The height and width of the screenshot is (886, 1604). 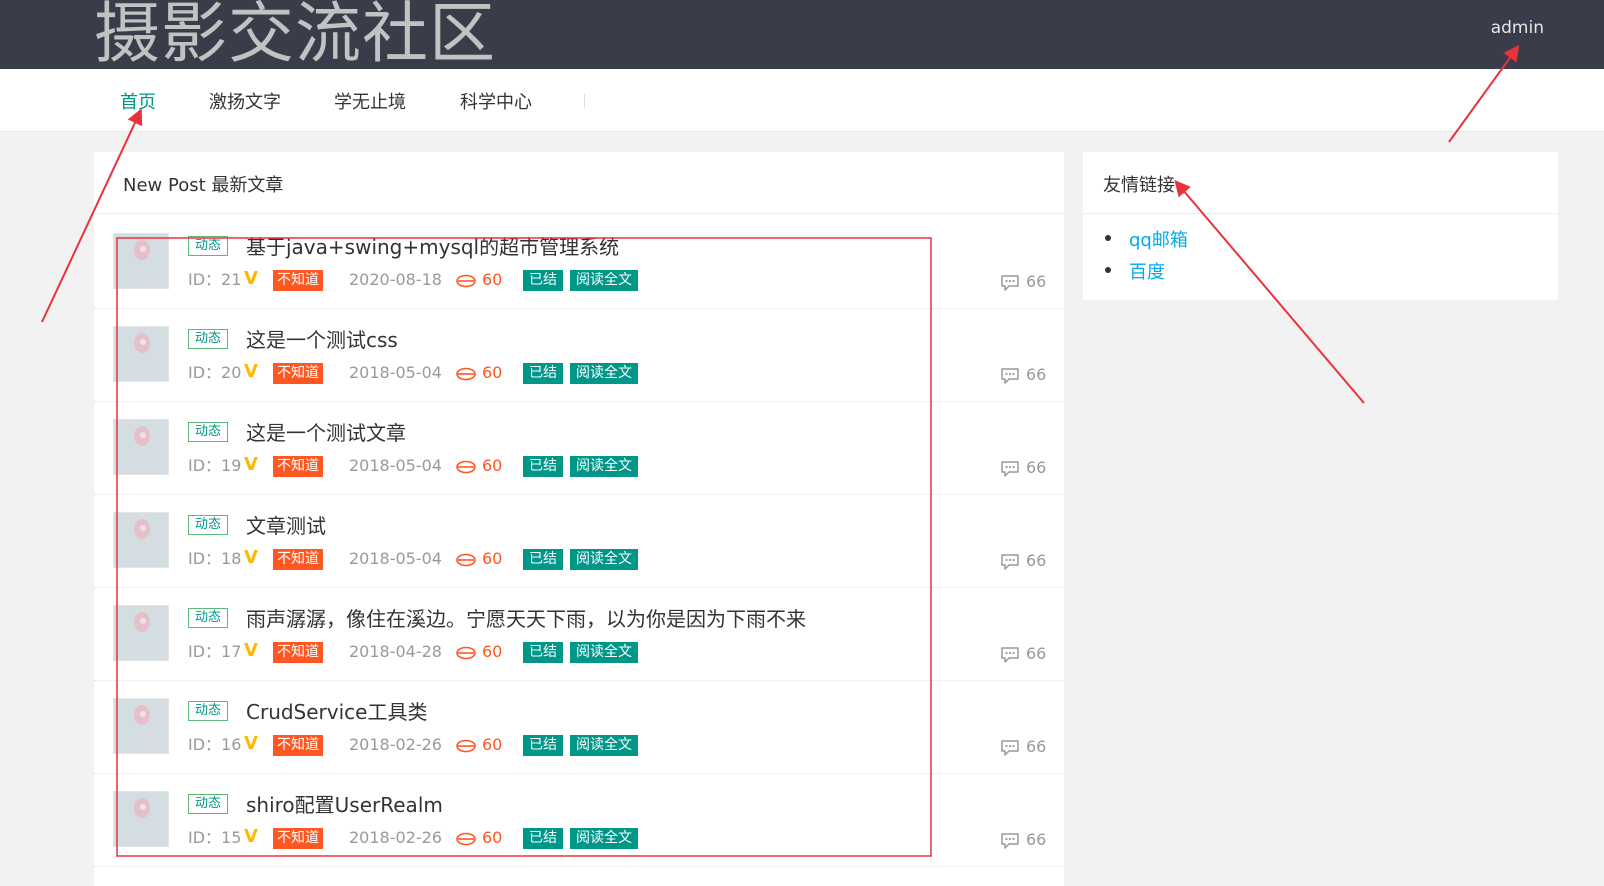 I want to click on post-title: 基于java+swing+mysql的超市管理系统, so click(x=432, y=245).